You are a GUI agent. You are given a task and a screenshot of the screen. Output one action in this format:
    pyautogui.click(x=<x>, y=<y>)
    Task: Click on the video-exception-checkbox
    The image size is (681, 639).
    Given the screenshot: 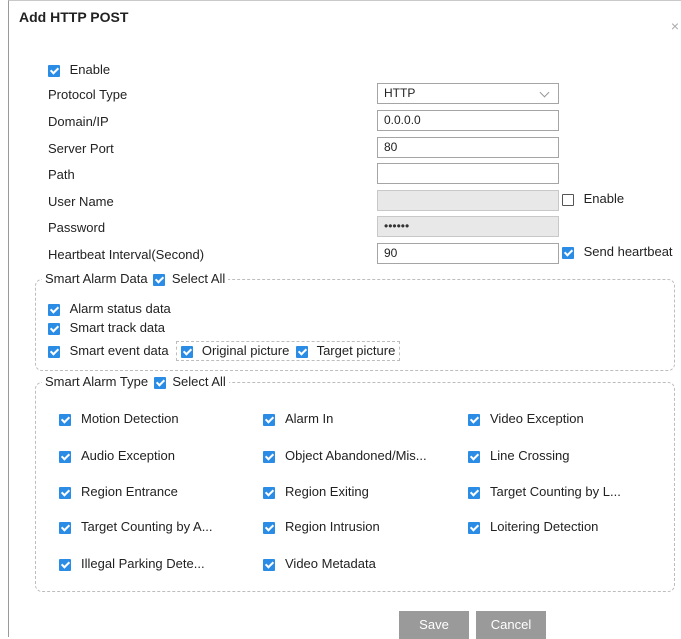 What is the action you would take?
    pyautogui.click(x=474, y=419)
    